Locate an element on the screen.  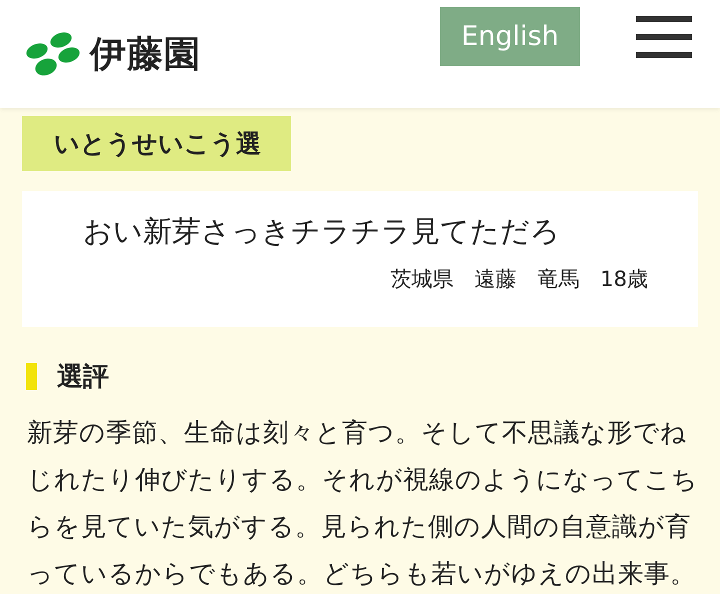
poem-text: おい新芽さっきチラチラ見てただろ is located at coordinates (321, 231).